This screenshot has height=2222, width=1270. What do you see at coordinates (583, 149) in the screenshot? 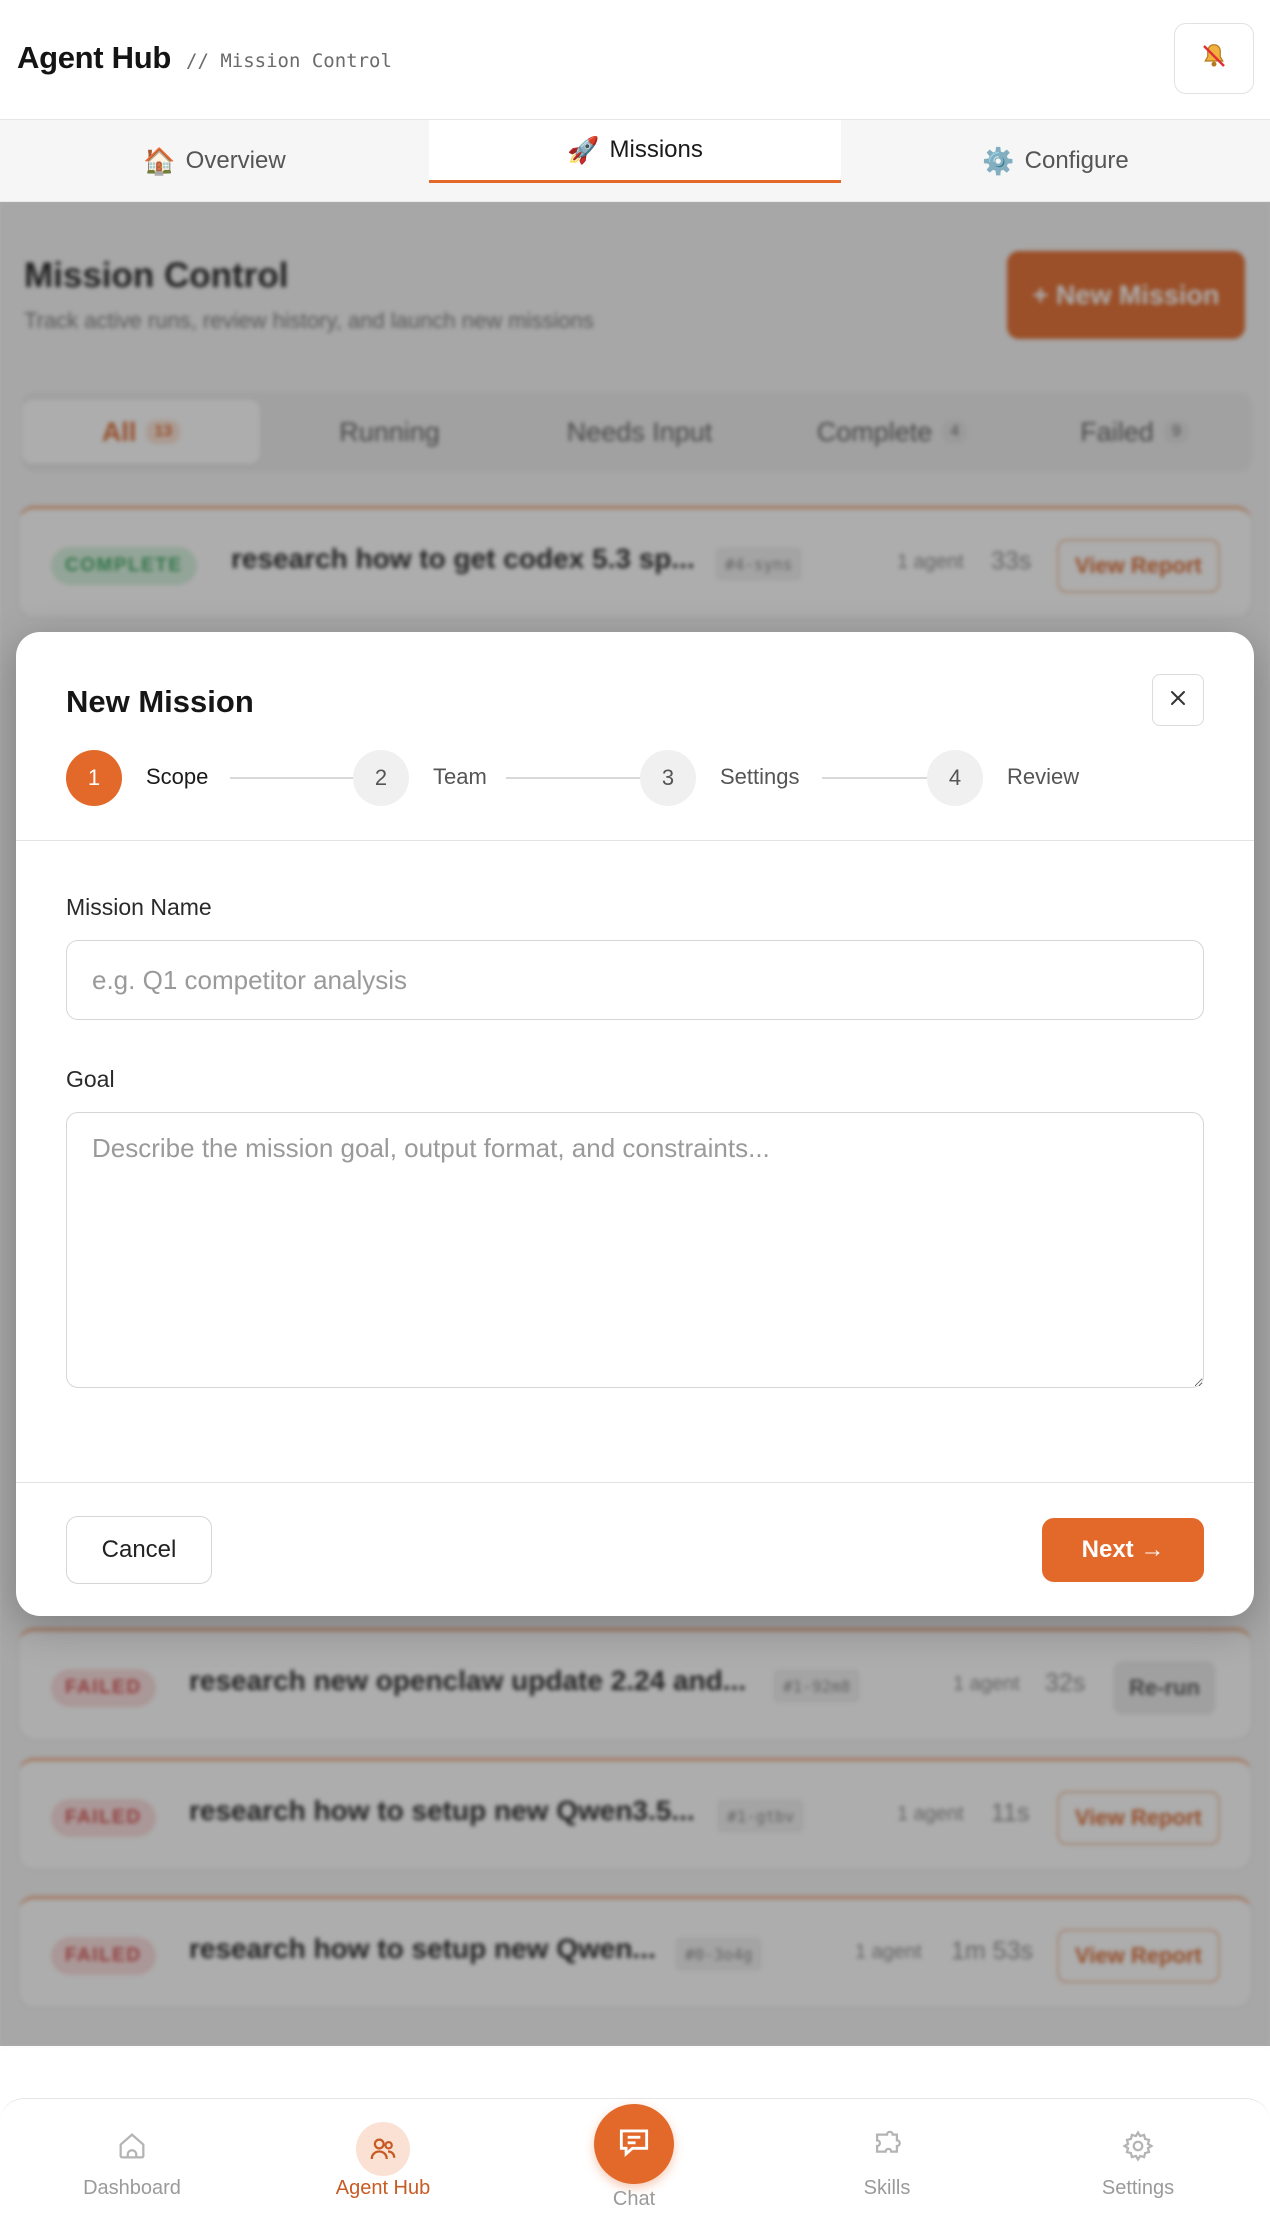
I see `rocket-icon: 🚀` at bounding box center [583, 149].